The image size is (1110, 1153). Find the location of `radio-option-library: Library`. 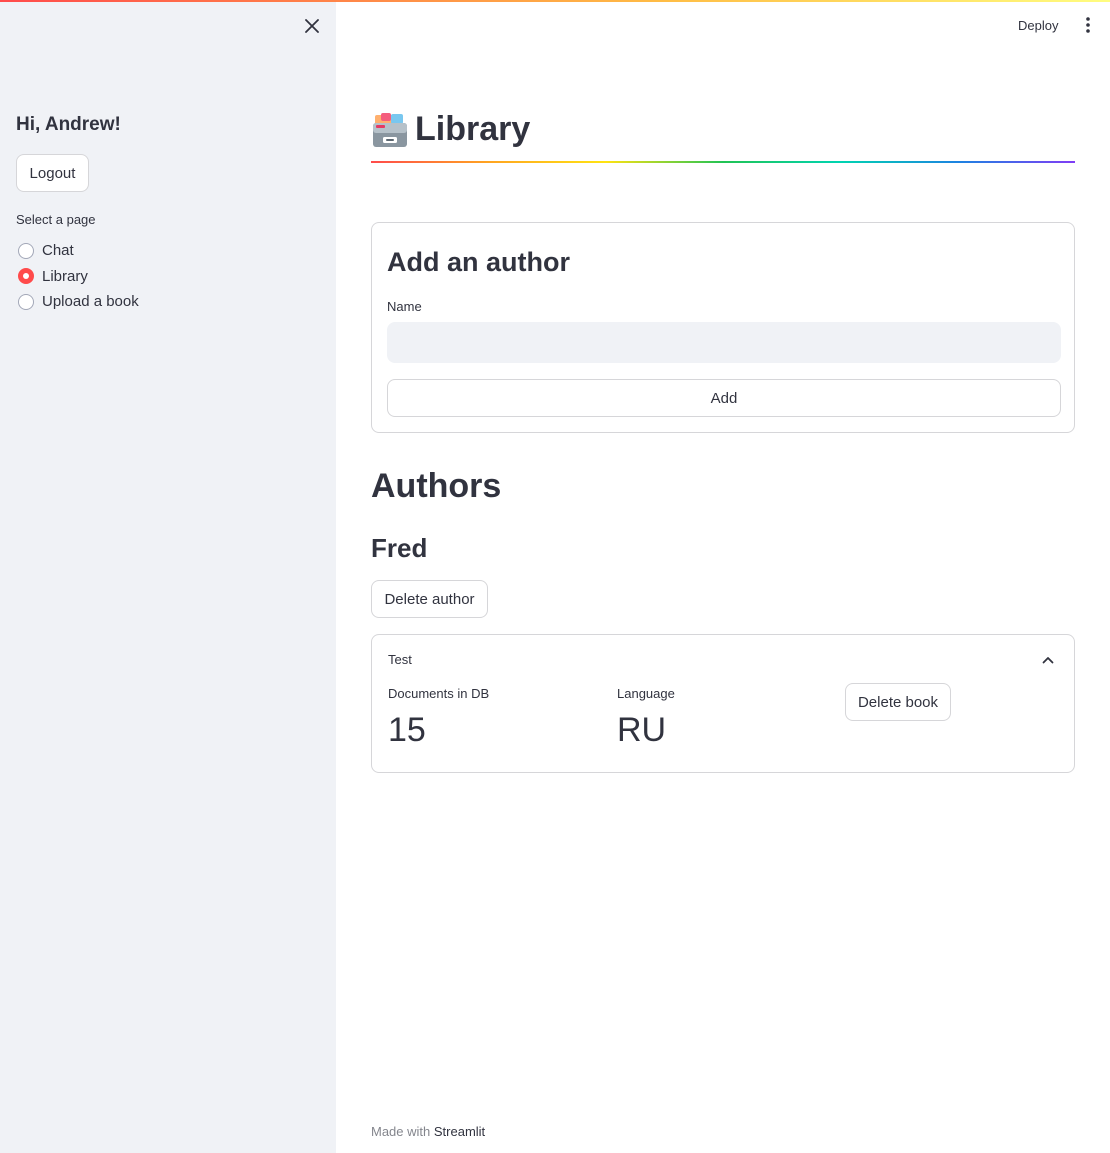

radio-option-library: Library is located at coordinates (77, 277).